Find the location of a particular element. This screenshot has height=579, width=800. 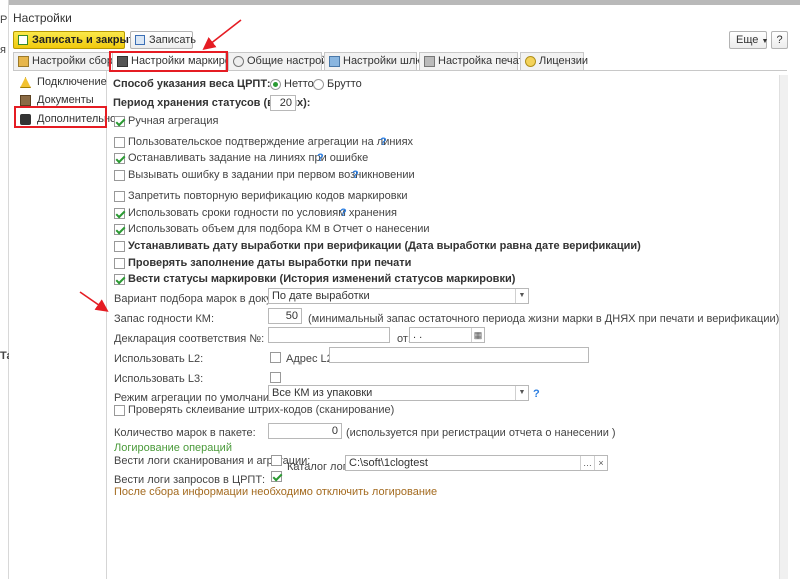

arrow-to-tab is located at coordinates (222, 34).